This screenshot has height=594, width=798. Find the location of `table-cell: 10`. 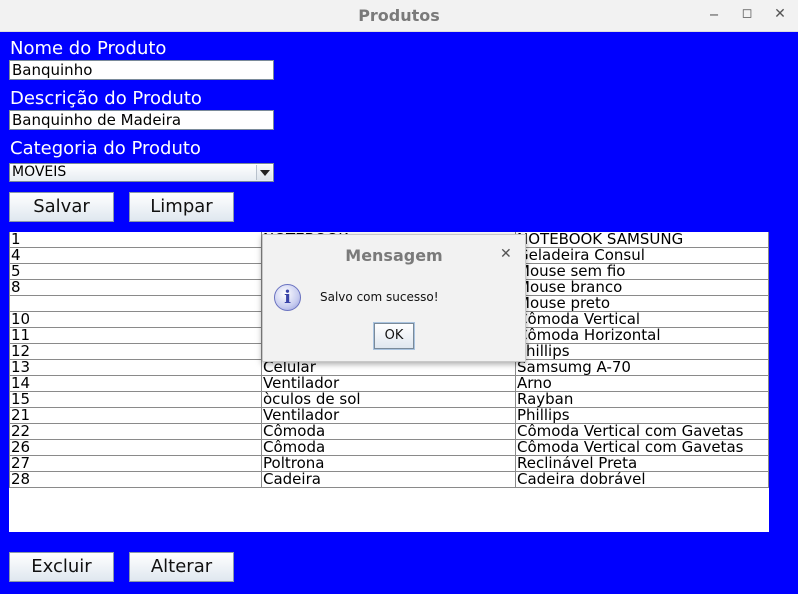

table-cell: 10 is located at coordinates (135, 320).